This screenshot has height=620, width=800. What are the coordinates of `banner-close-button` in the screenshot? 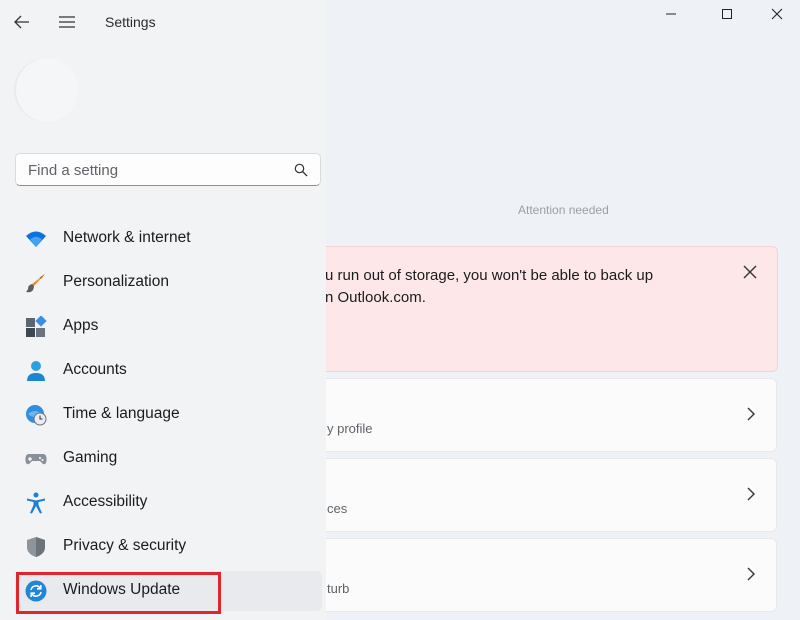 It's located at (750, 272).